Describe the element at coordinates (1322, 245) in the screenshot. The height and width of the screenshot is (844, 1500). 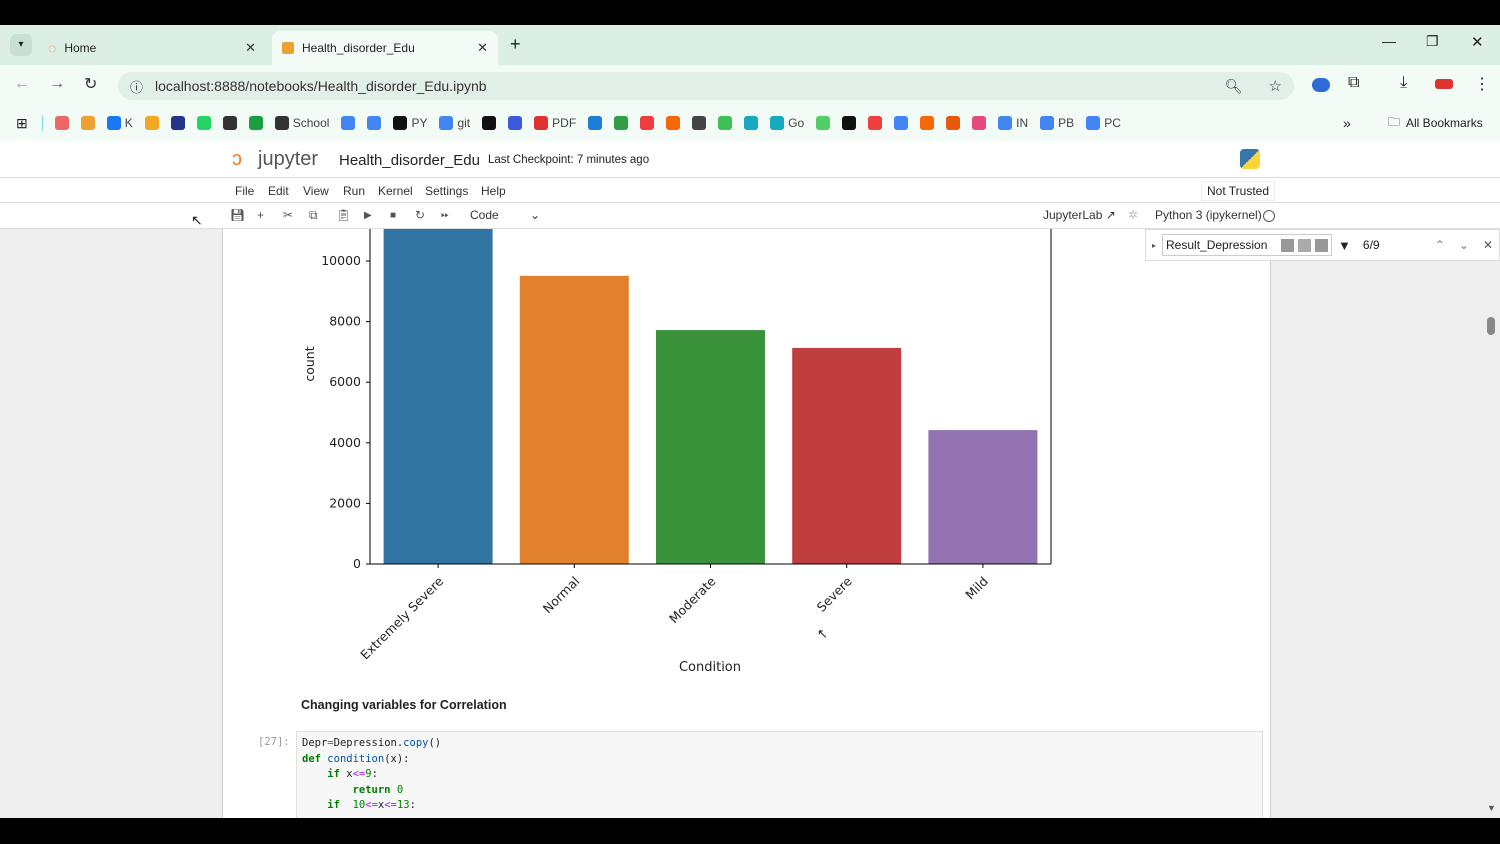
I see `regex-icon` at that location.